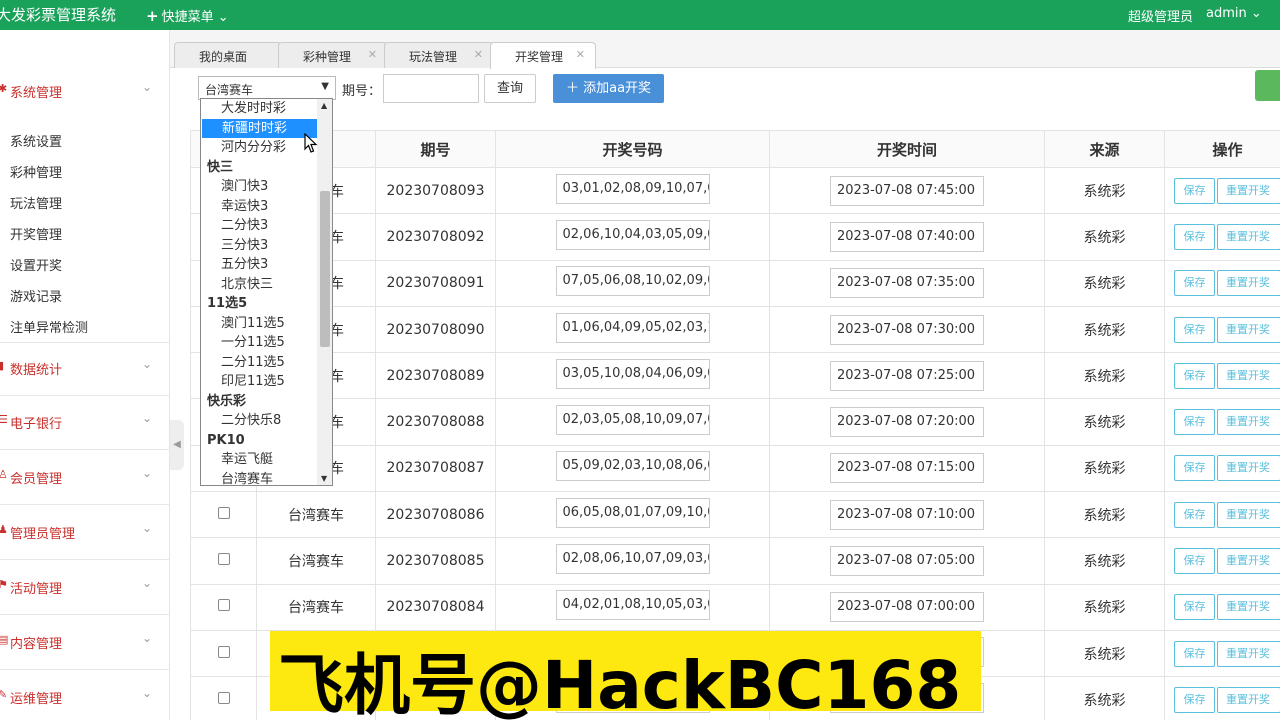 This screenshot has height=720, width=1280. Describe the element at coordinates (907, 190) in the screenshot. I see `time-input: 2023-07-08 07:45:00` at that location.